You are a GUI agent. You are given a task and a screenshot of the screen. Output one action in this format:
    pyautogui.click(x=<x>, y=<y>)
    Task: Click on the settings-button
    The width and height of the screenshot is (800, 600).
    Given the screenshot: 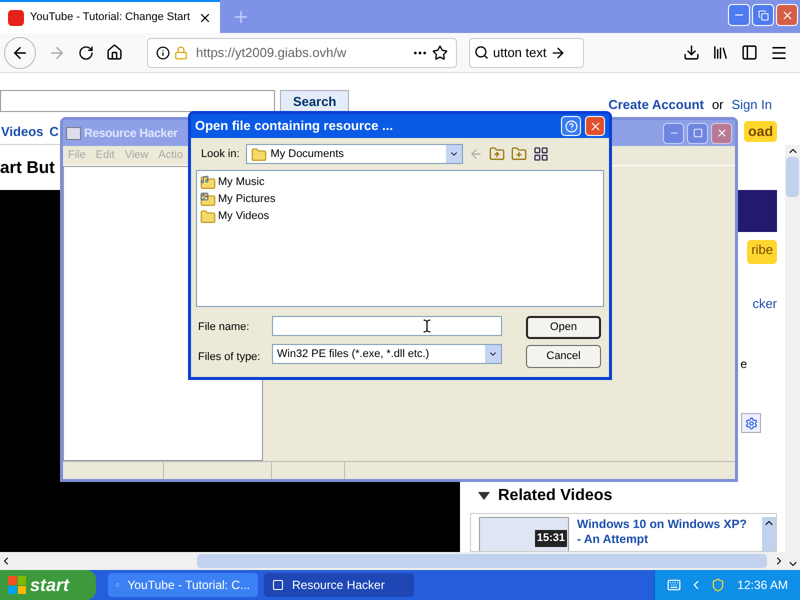 What is the action you would take?
    pyautogui.click(x=751, y=423)
    